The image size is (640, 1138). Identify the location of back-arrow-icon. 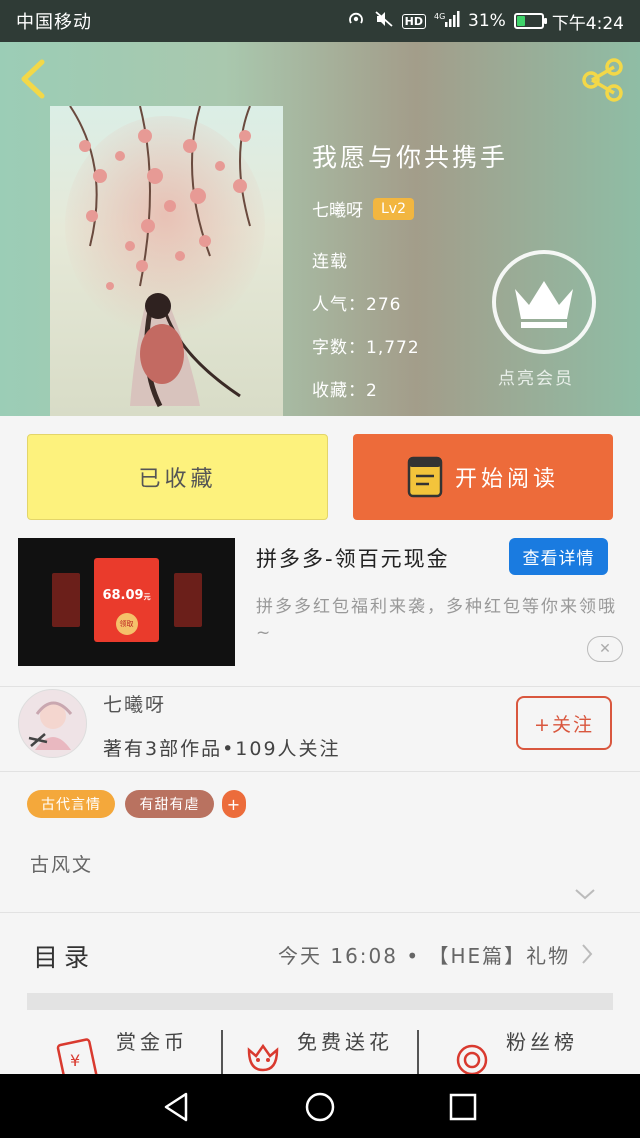
(33, 79).